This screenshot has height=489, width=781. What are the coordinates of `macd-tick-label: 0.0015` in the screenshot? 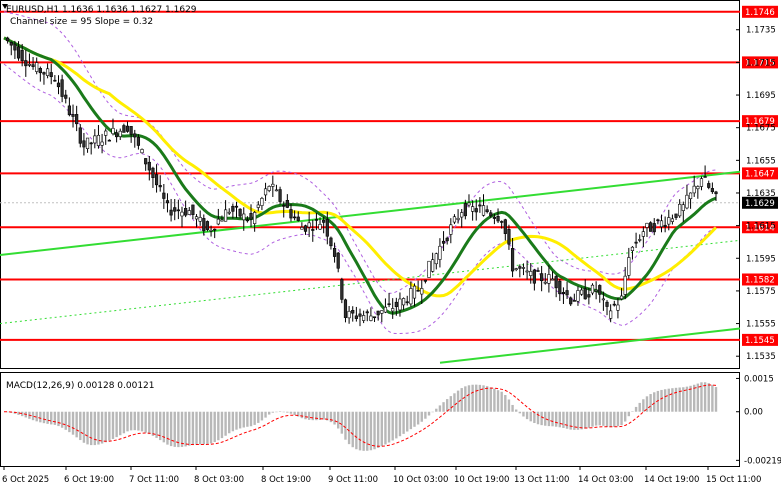 It's located at (759, 379).